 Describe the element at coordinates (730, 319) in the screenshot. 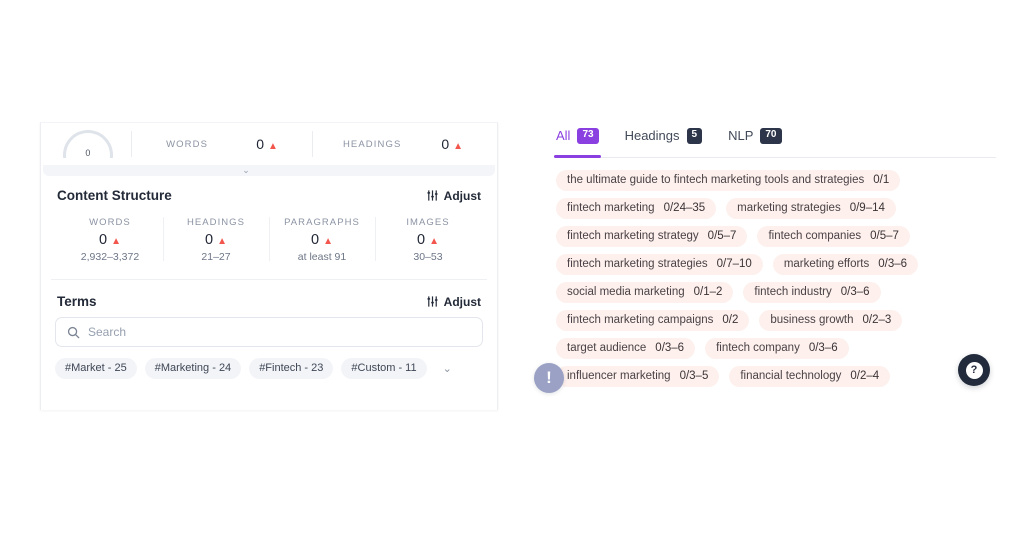

I see `term-chip-count: 0/2` at that location.